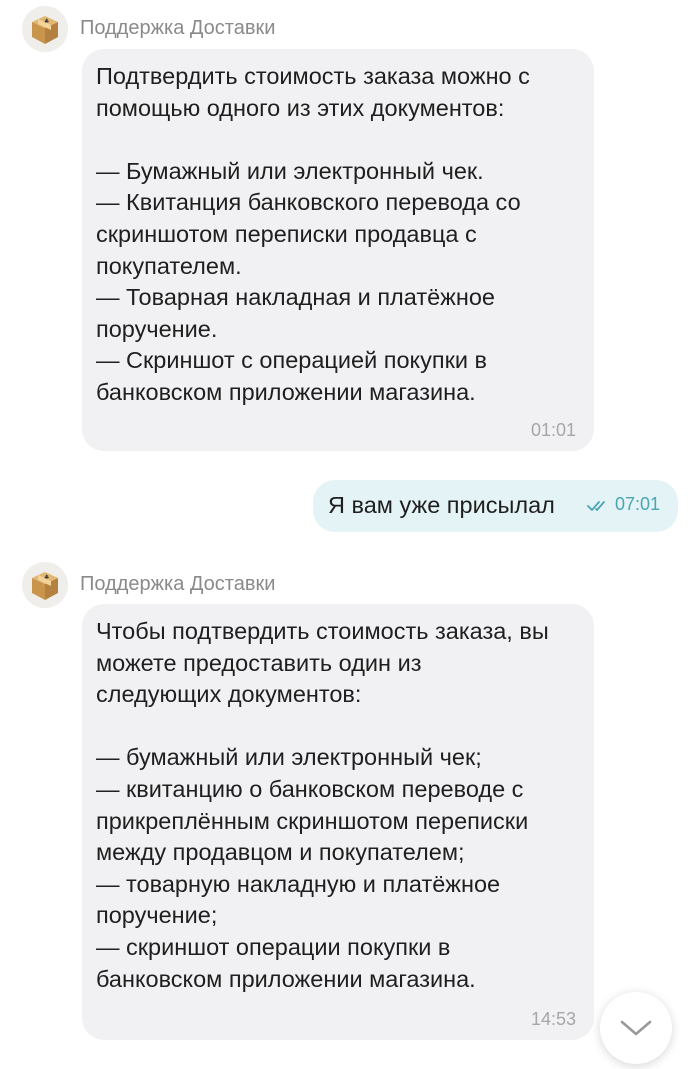 This screenshot has height=1069, width=700. Describe the element at coordinates (553, 1019) in the screenshot. I see `message-timestamp: 14:53` at that location.